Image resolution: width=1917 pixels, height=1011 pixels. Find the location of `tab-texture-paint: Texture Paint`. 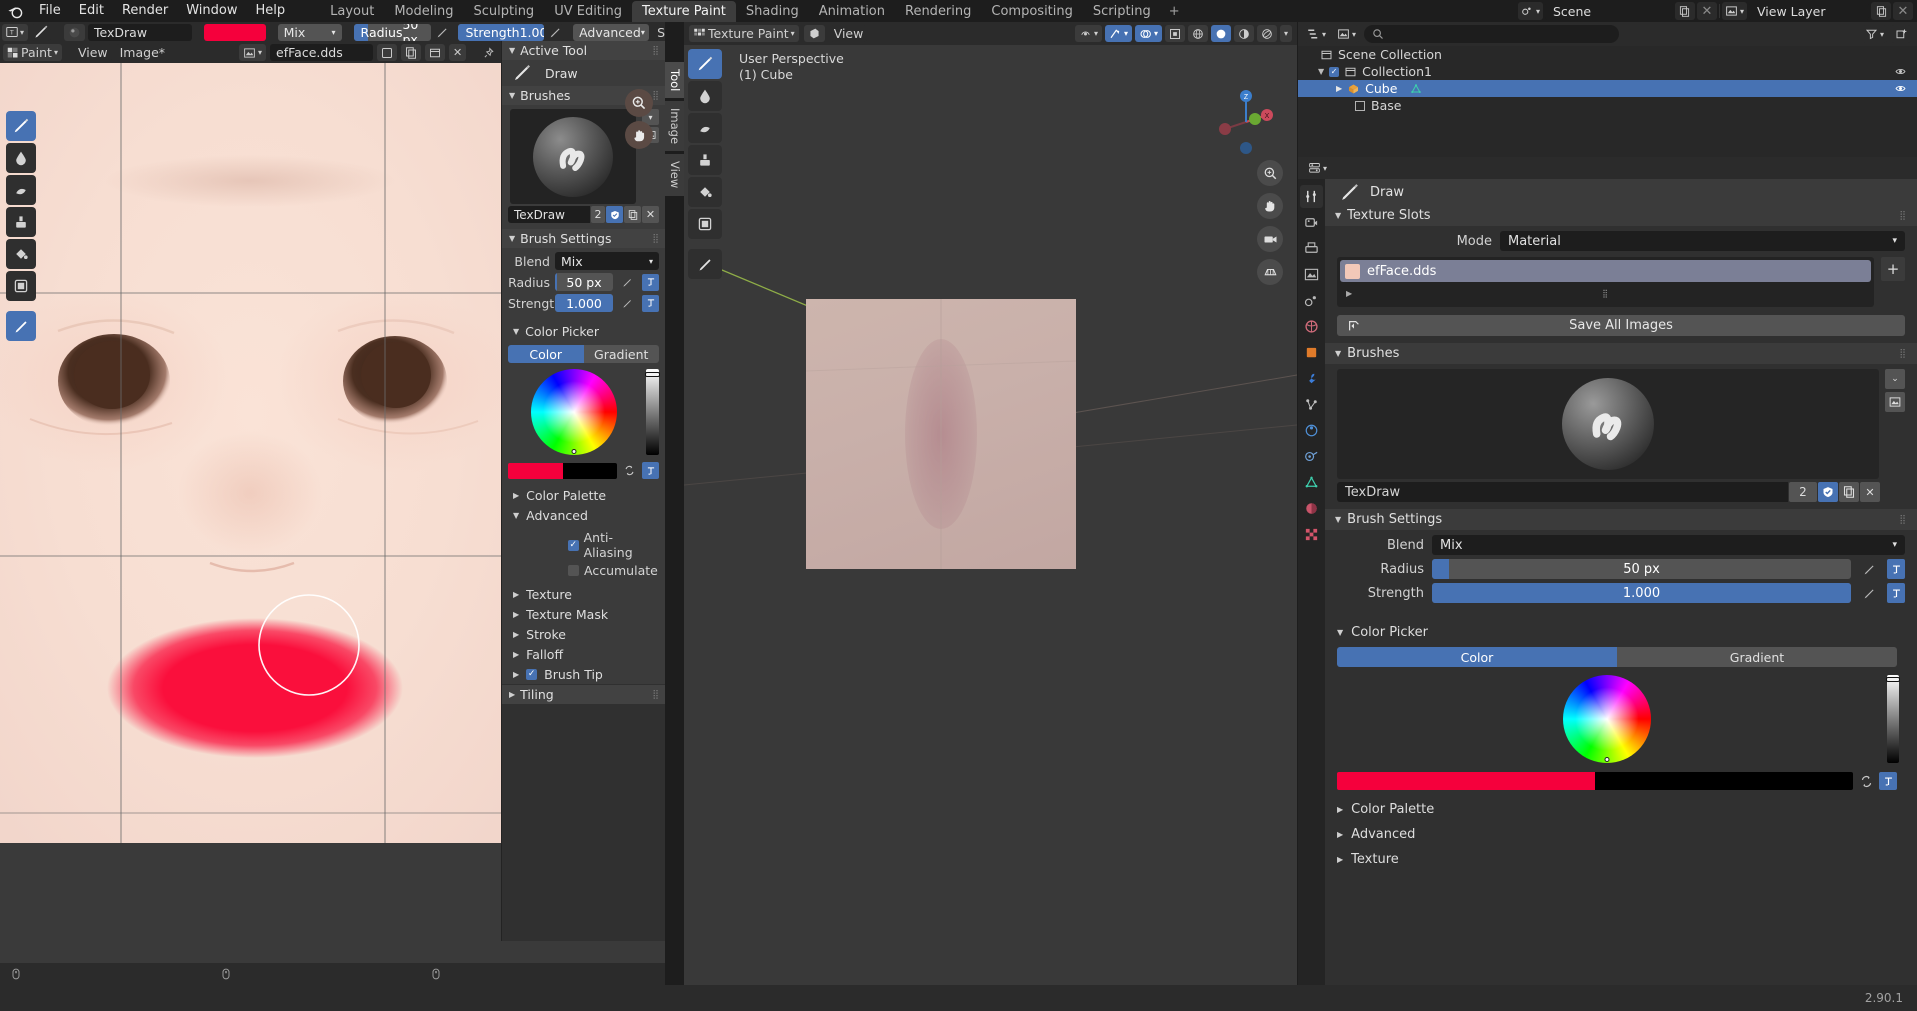

tab-texture-paint: Texture Paint is located at coordinates (684, 11).